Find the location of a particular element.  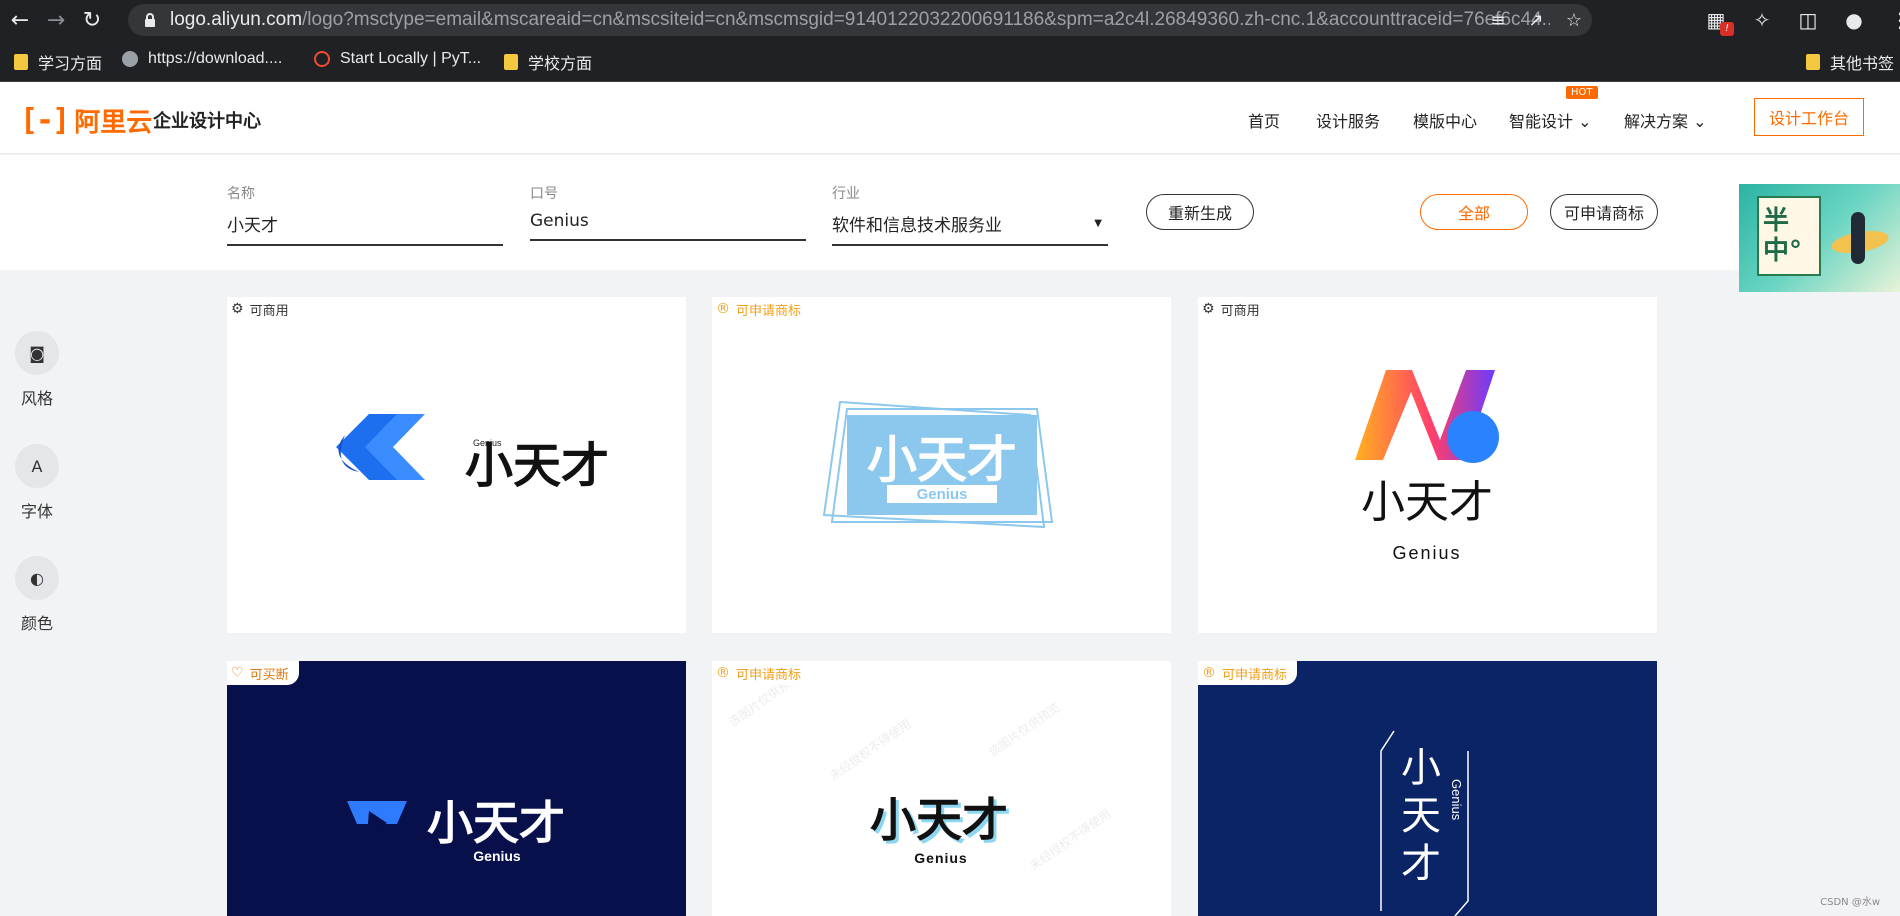

nav-design-service: 设计服务 is located at coordinates (1348, 120).